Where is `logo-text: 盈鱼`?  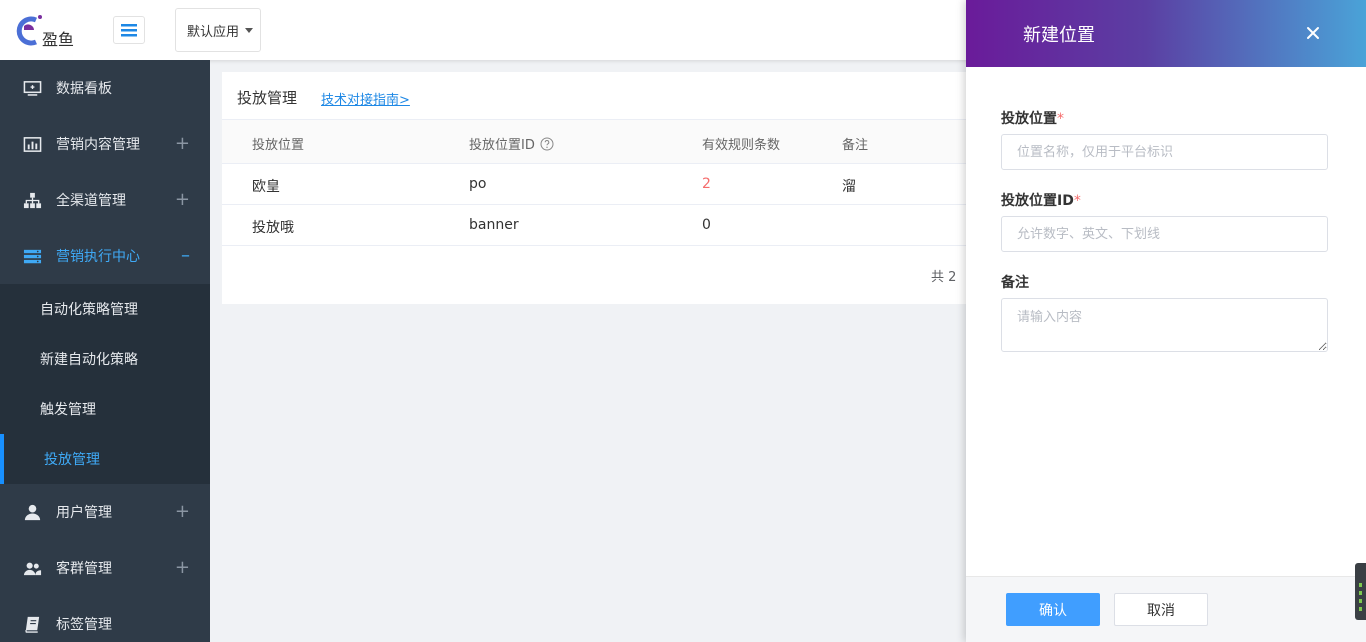 logo-text: 盈鱼 is located at coordinates (58, 39).